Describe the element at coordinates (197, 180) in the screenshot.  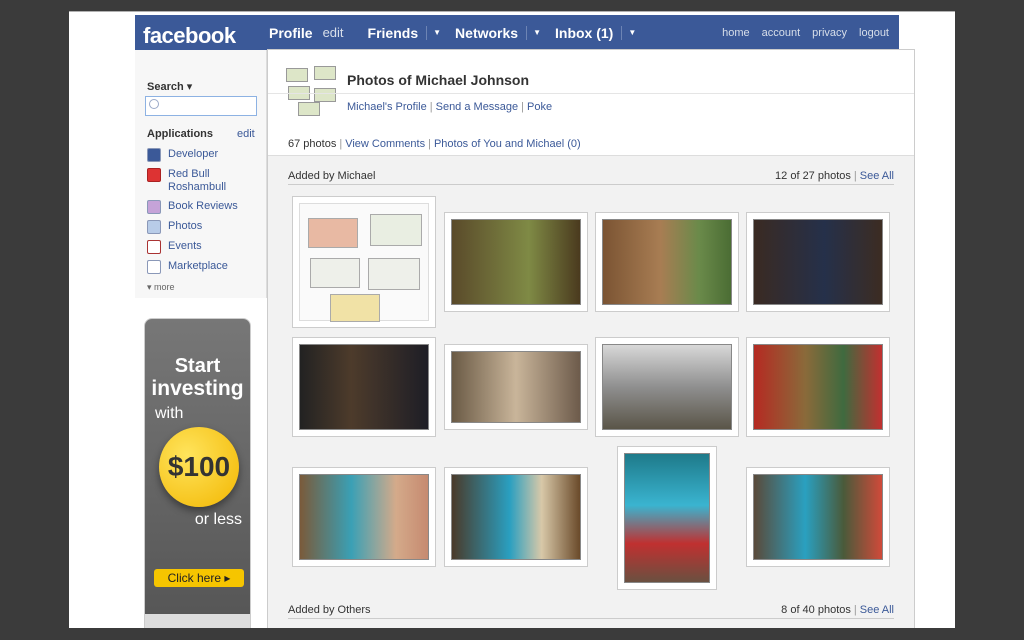
I see `sidebar-item-label: Red Bull Roshambull` at that location.